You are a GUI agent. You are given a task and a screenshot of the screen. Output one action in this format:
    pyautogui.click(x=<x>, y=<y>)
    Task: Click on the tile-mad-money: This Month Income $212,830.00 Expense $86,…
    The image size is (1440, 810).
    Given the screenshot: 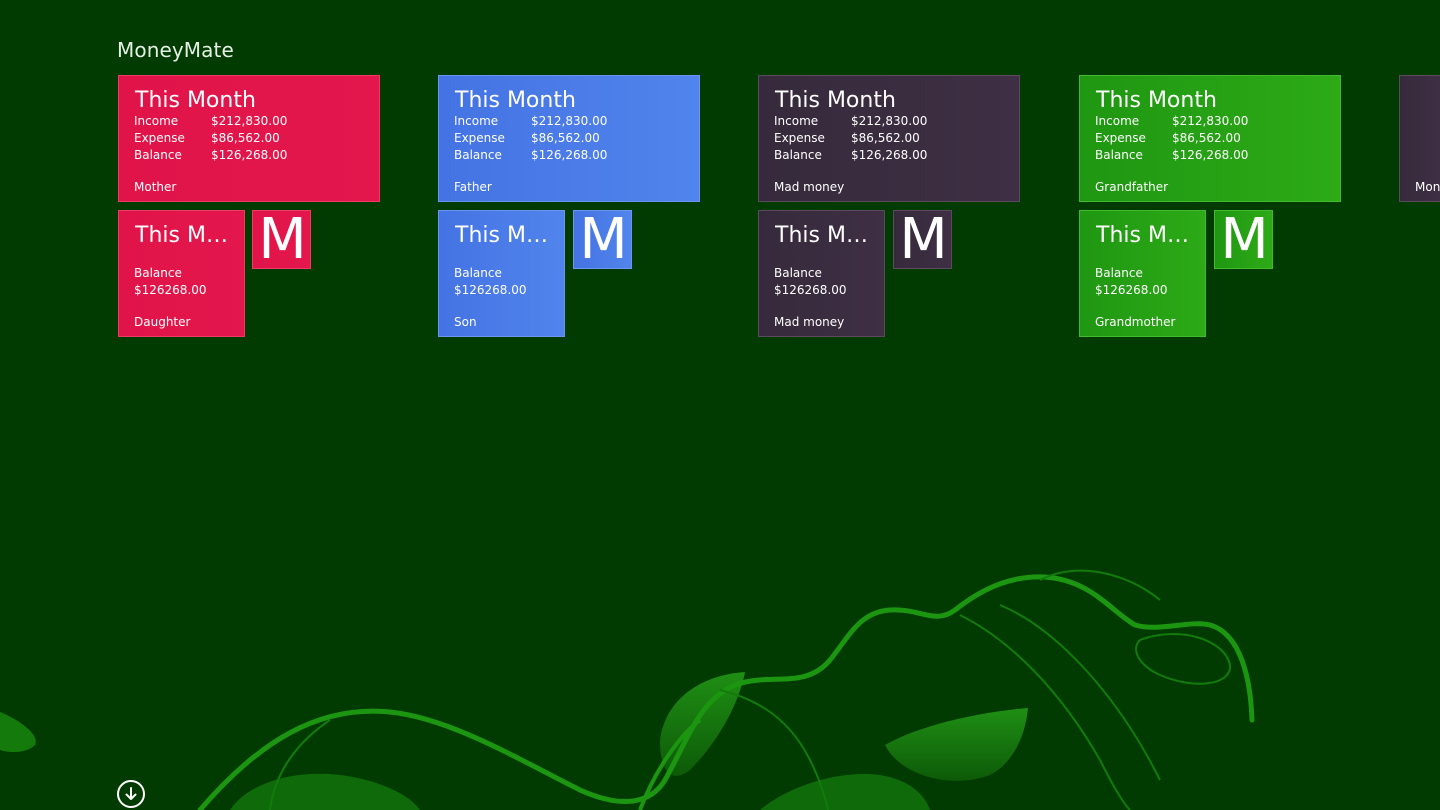 What is the action you would take?
    pyautogui.click(x=889, y=138)
    